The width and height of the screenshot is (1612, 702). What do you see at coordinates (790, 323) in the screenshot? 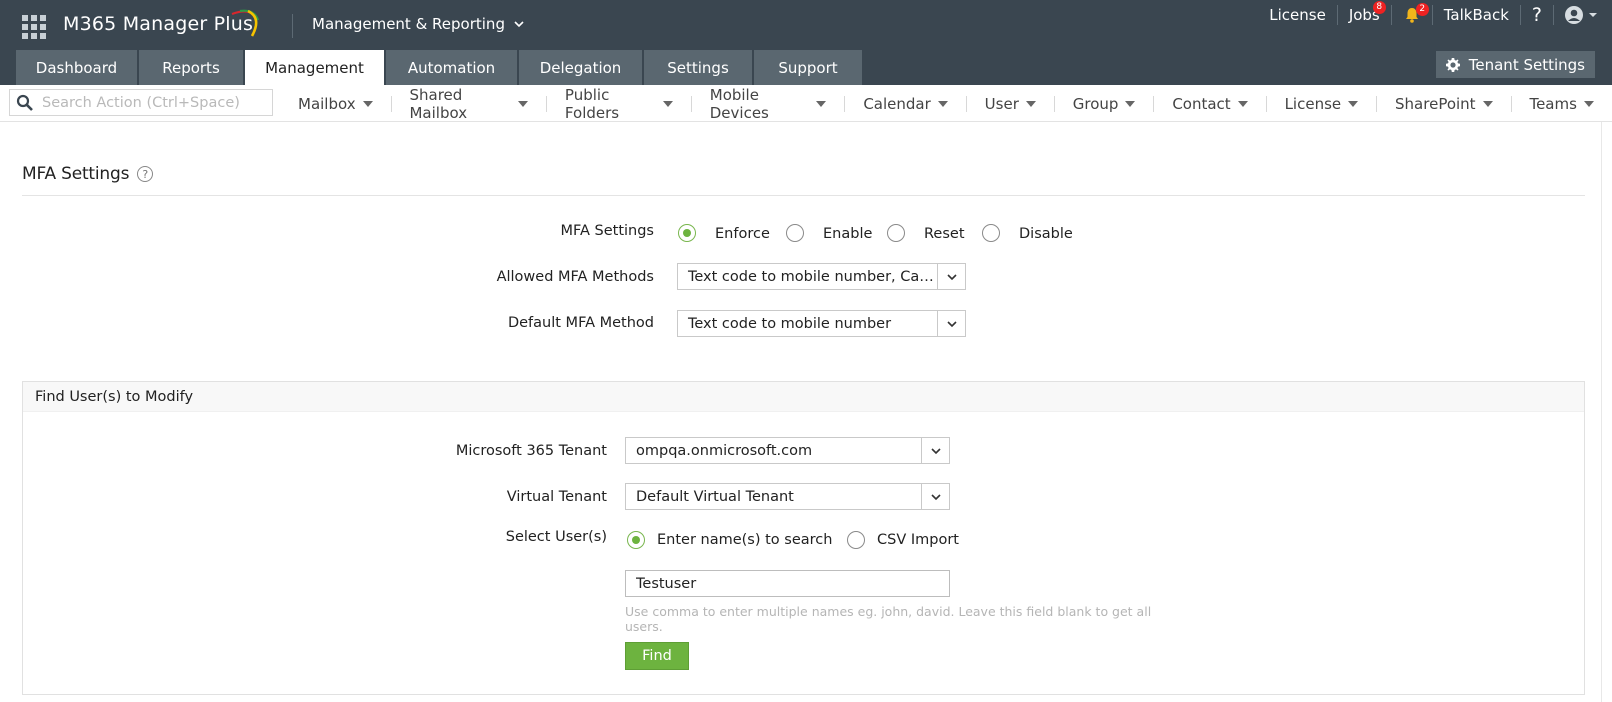
I see `default-method-value: Text code to mobile number` at bounding box center [790, 323].